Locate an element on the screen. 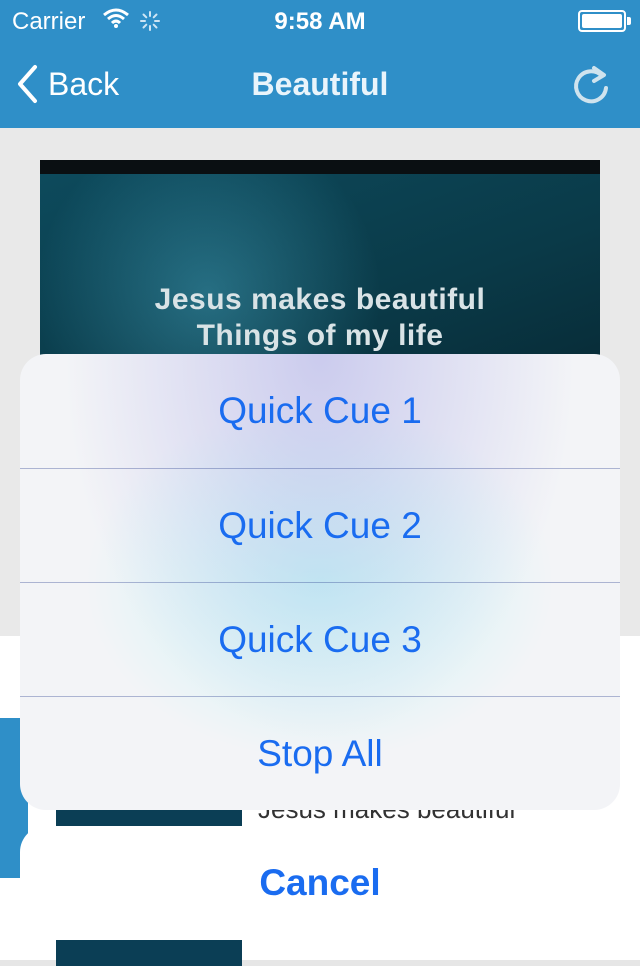 This screenshot has width=640, height=966. quick-cue-3-button: Quick Cue 3 is located at coordinates (320, 640).